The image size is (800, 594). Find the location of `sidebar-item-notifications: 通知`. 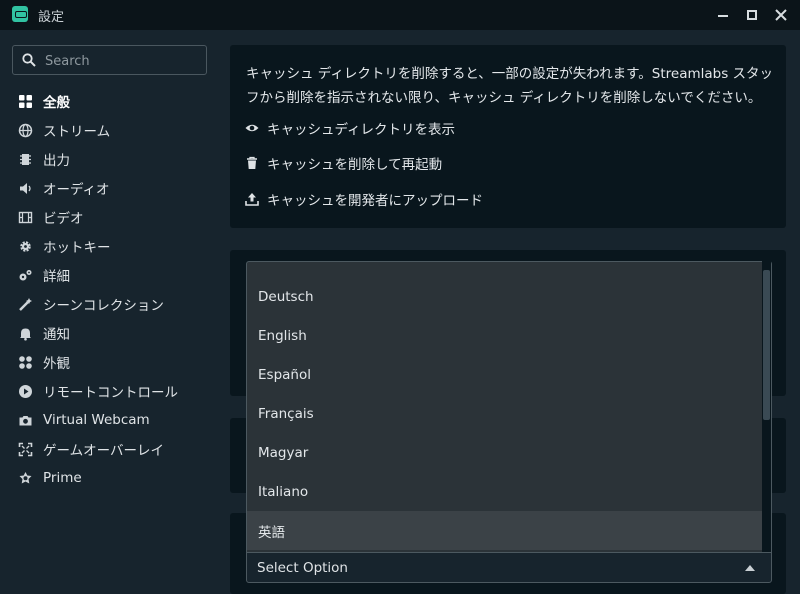

sidebar-item-notifications: 通知 is located at coordinates (115, 333).